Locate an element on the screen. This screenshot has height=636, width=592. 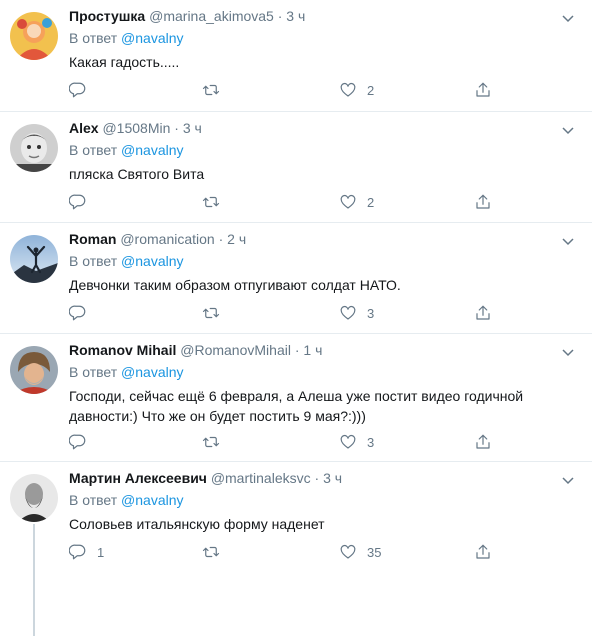
author-handle: @RomanovMihail is located at coordinates (235, 350).